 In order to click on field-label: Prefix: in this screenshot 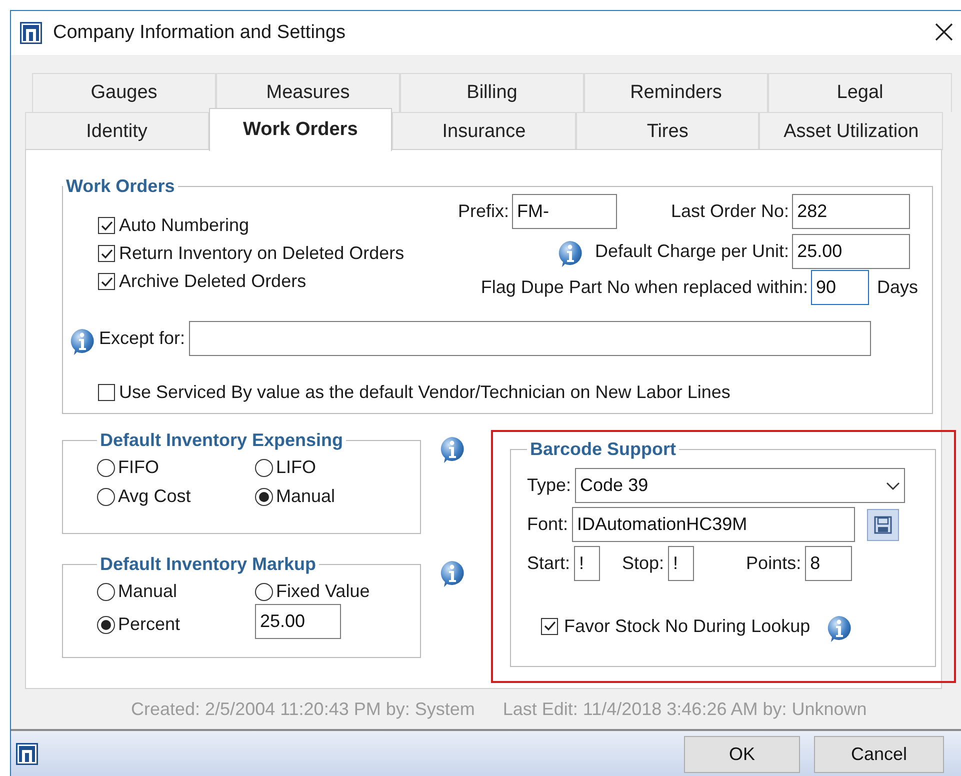, I will do `click(484, 211)`.